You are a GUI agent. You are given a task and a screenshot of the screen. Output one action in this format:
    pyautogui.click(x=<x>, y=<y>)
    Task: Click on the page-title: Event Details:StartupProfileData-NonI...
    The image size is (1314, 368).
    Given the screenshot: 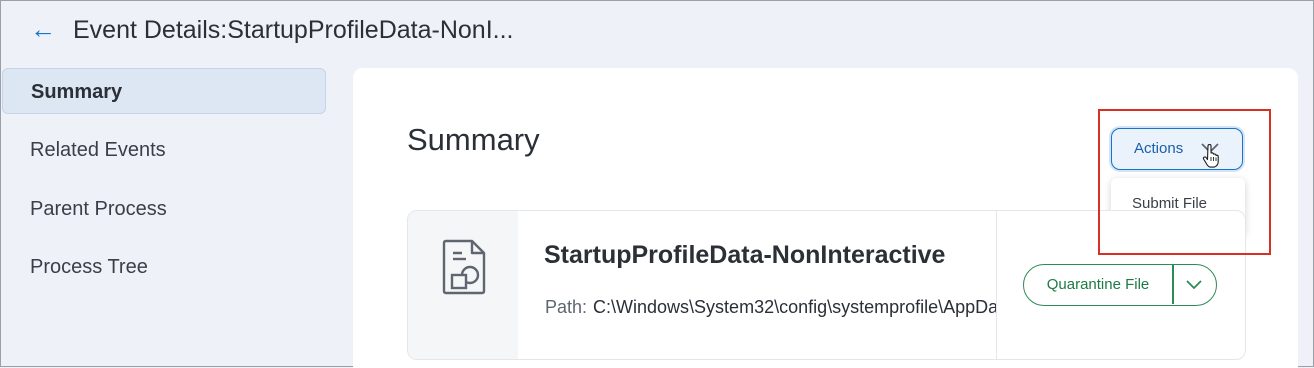 What is the action you would take?
    pyautogui.click(x=293, y=30)
    